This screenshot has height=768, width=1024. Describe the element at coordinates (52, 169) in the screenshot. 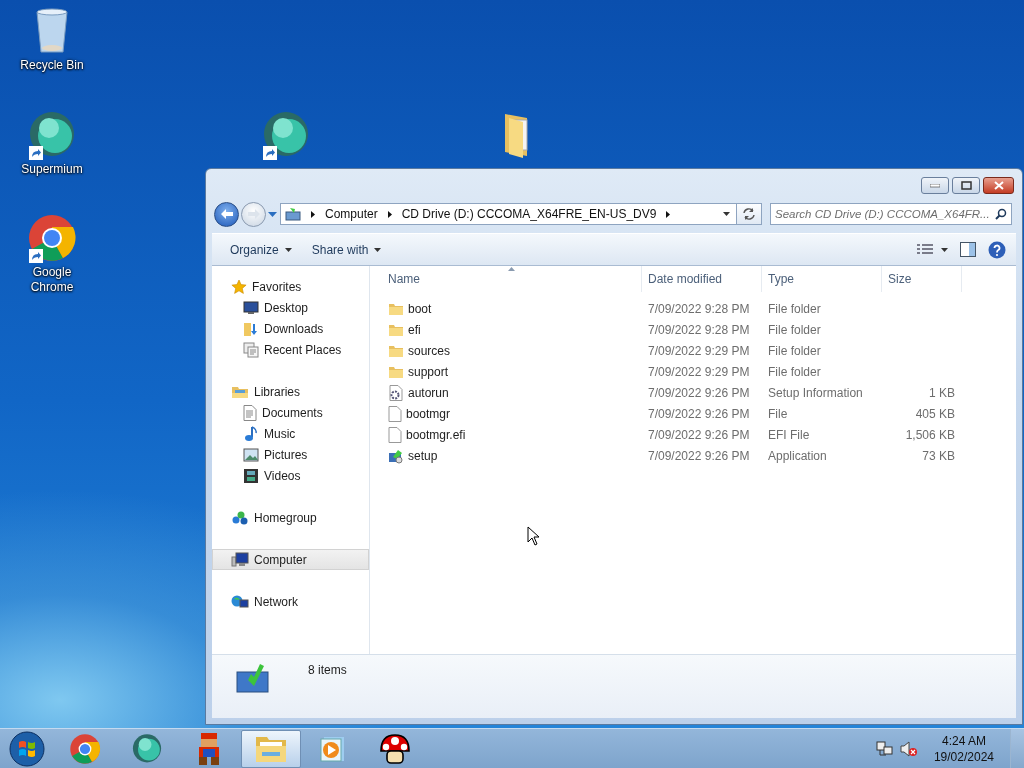

I see `desktop-icon-label: Supermium` at that location.